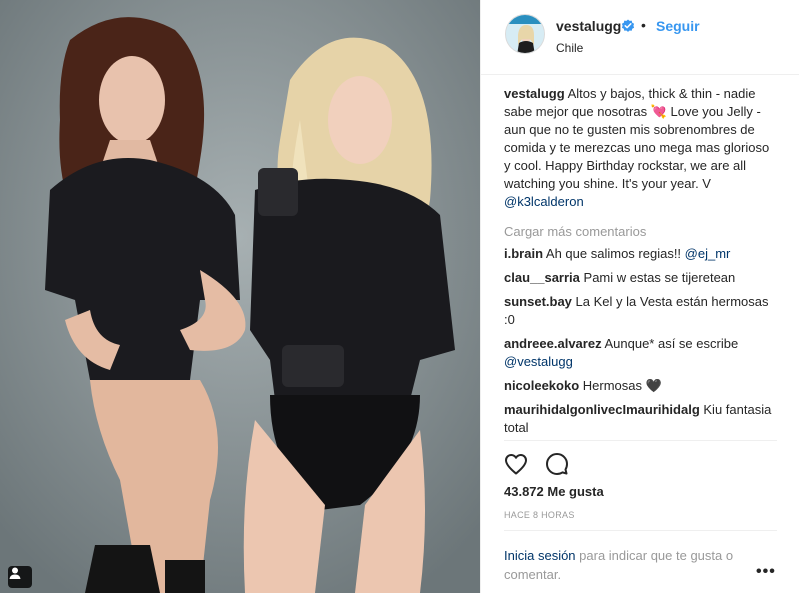 This screenshot has height=593, width=799. What do you see at coordinates (615, 253) in the screenshot?
I see `comment-text: Ah que salimos regias!!` at bounding box center [615, 253].